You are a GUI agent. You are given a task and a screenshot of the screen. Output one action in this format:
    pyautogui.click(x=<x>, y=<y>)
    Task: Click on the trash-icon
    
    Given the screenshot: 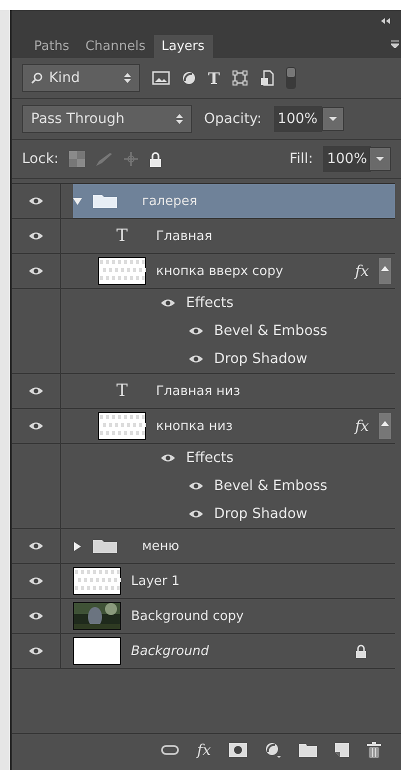 What is the action you would take?
    pyautogui.click(x=374, y=750)
    